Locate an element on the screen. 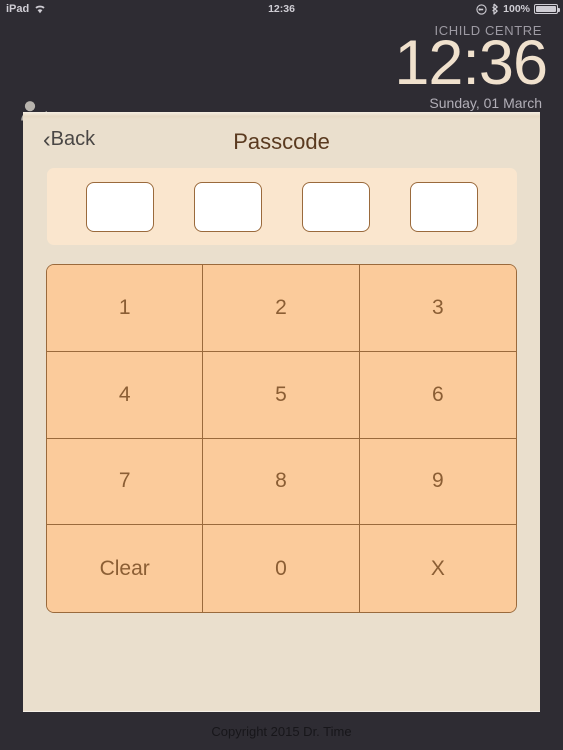 The width and height of the screenshot is (563, 750). lockscreen-header: ICHILD CENTRE 12:36 Sunday, 01 March › is located at coordinates (281, 69).